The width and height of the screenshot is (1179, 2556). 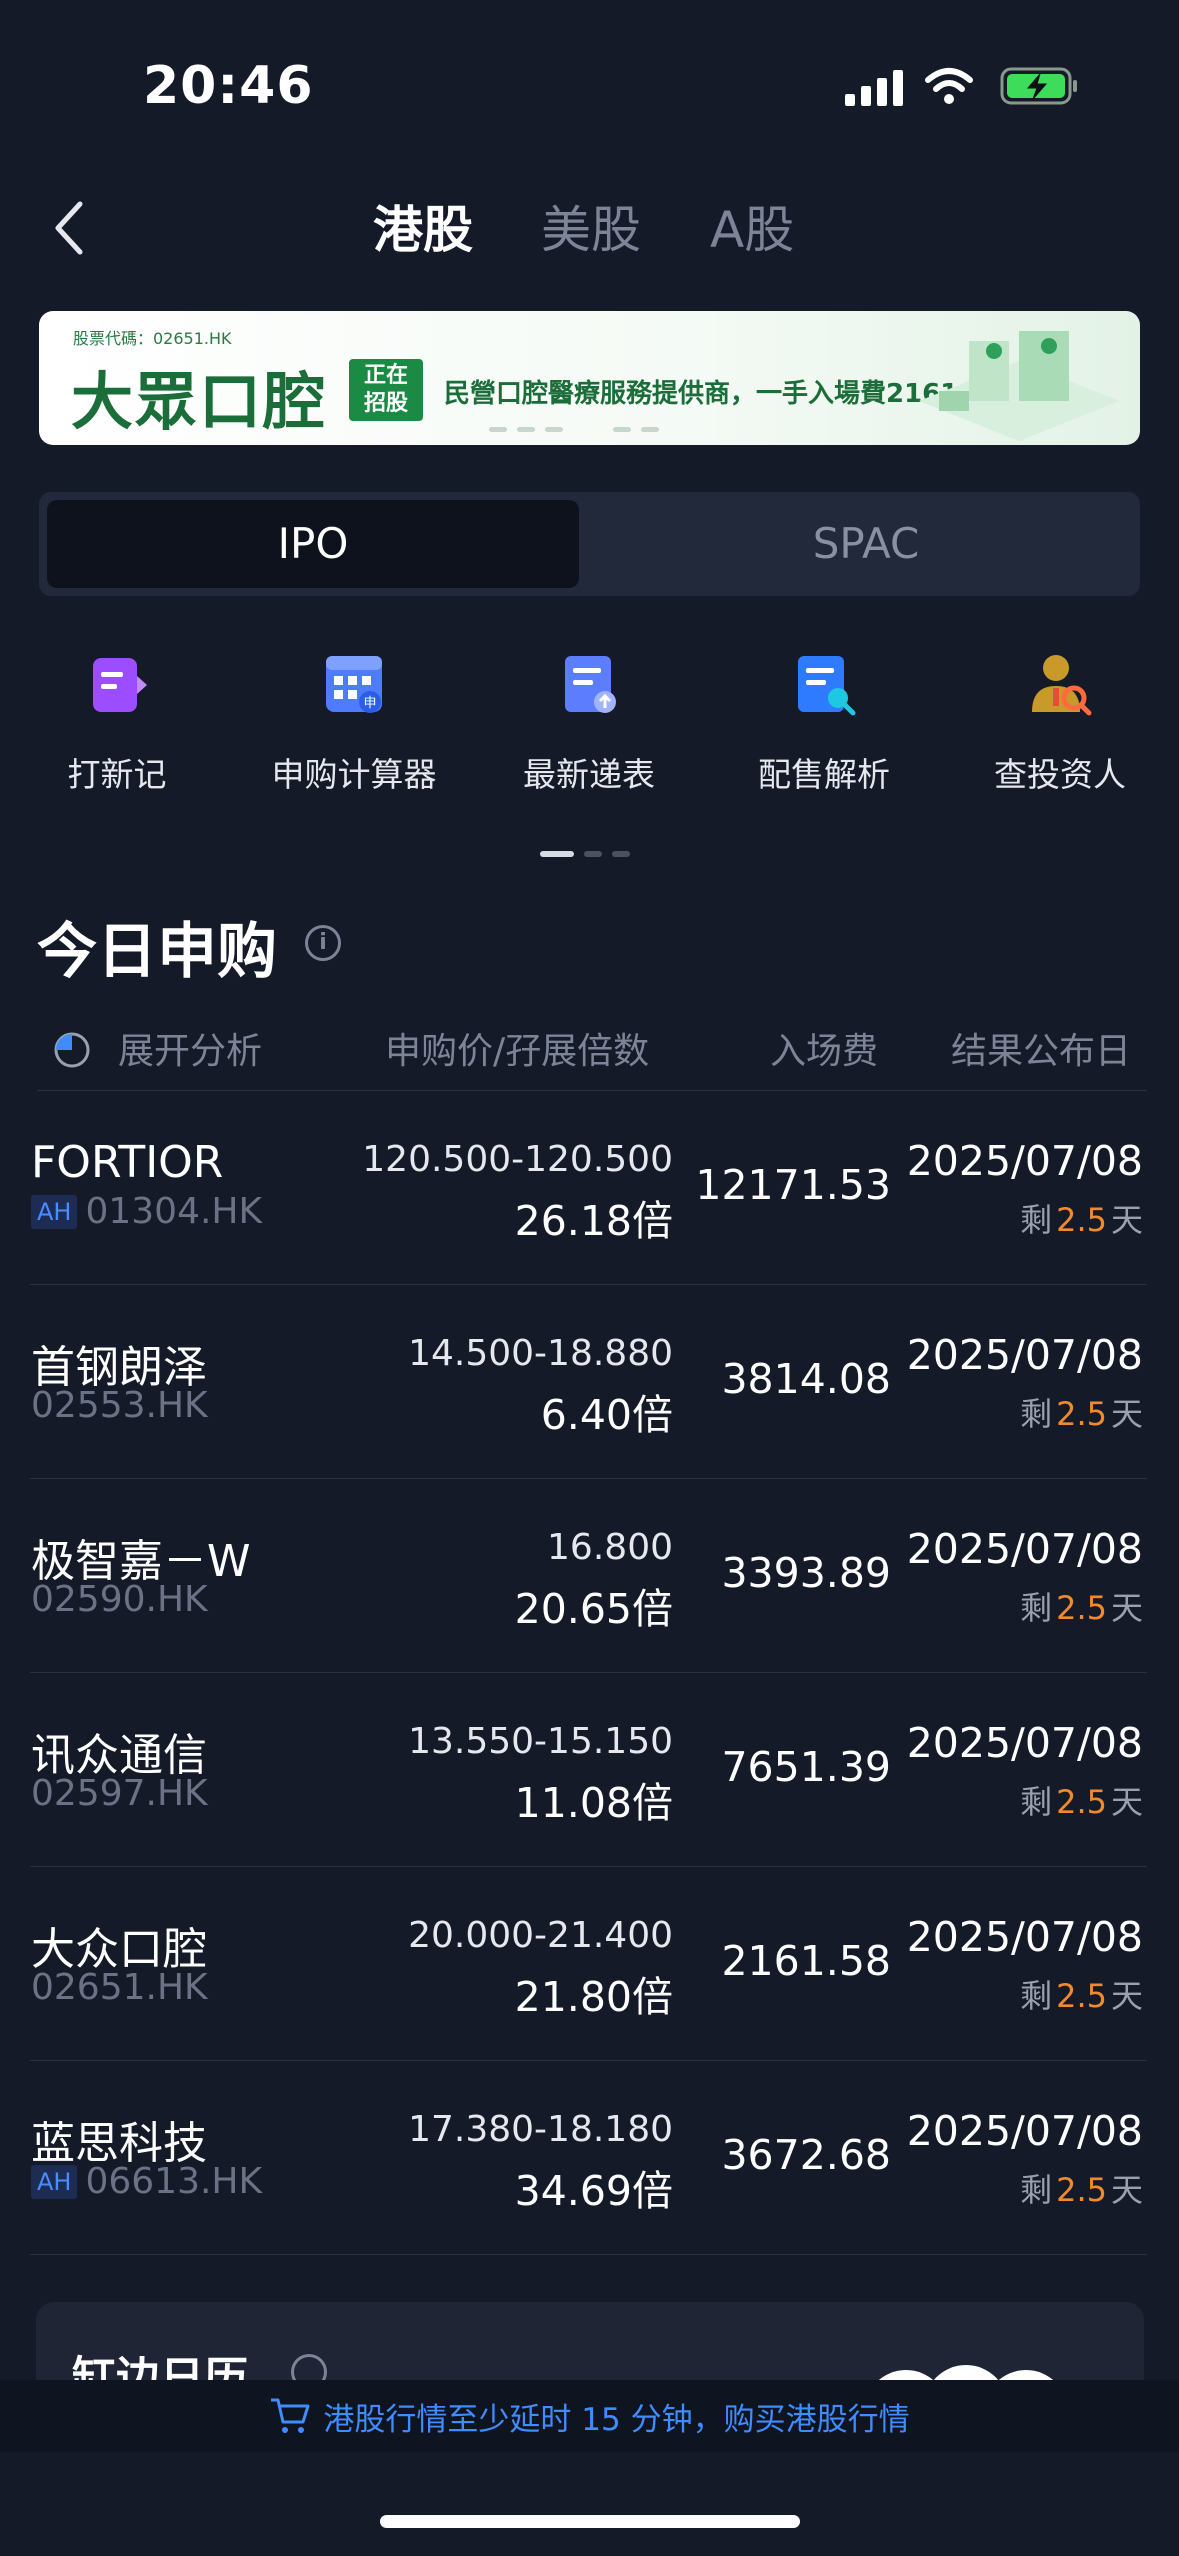 I want to click on shopping-cart-icon, so click(x=290, y=2415).